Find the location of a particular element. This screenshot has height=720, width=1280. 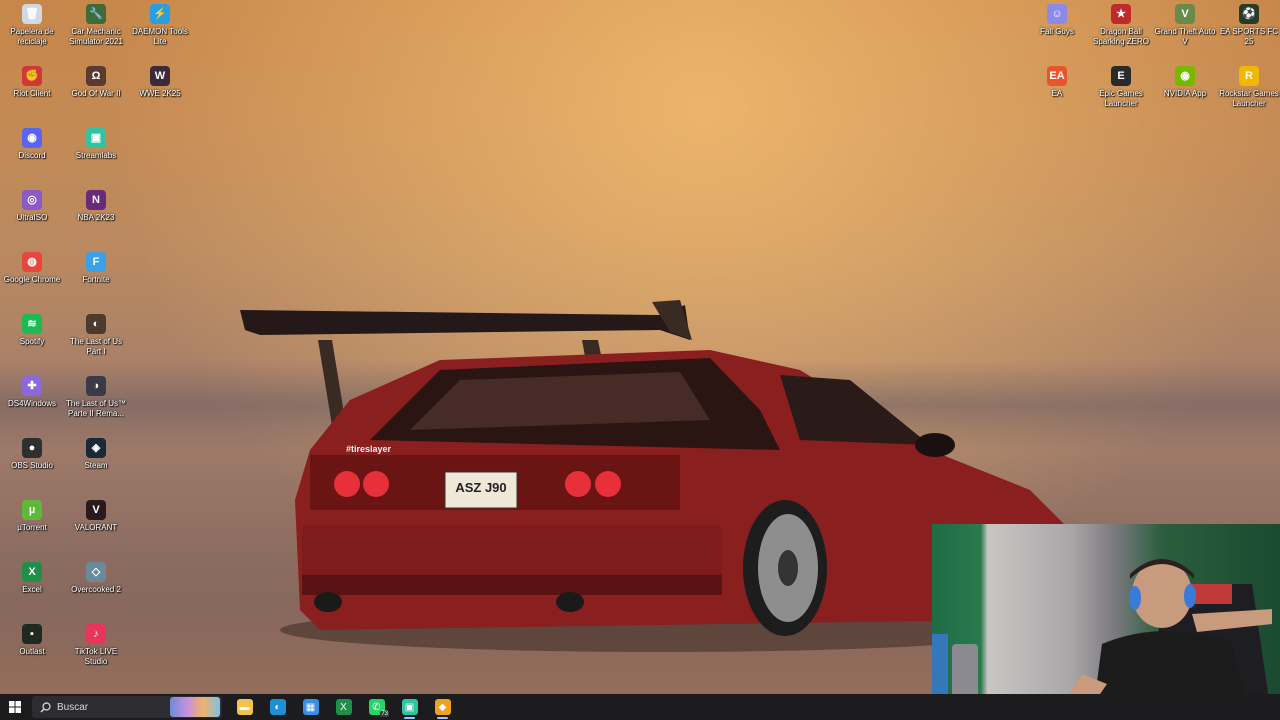

ultraiso-icon: ◎ is located at coordinates (32, 200).